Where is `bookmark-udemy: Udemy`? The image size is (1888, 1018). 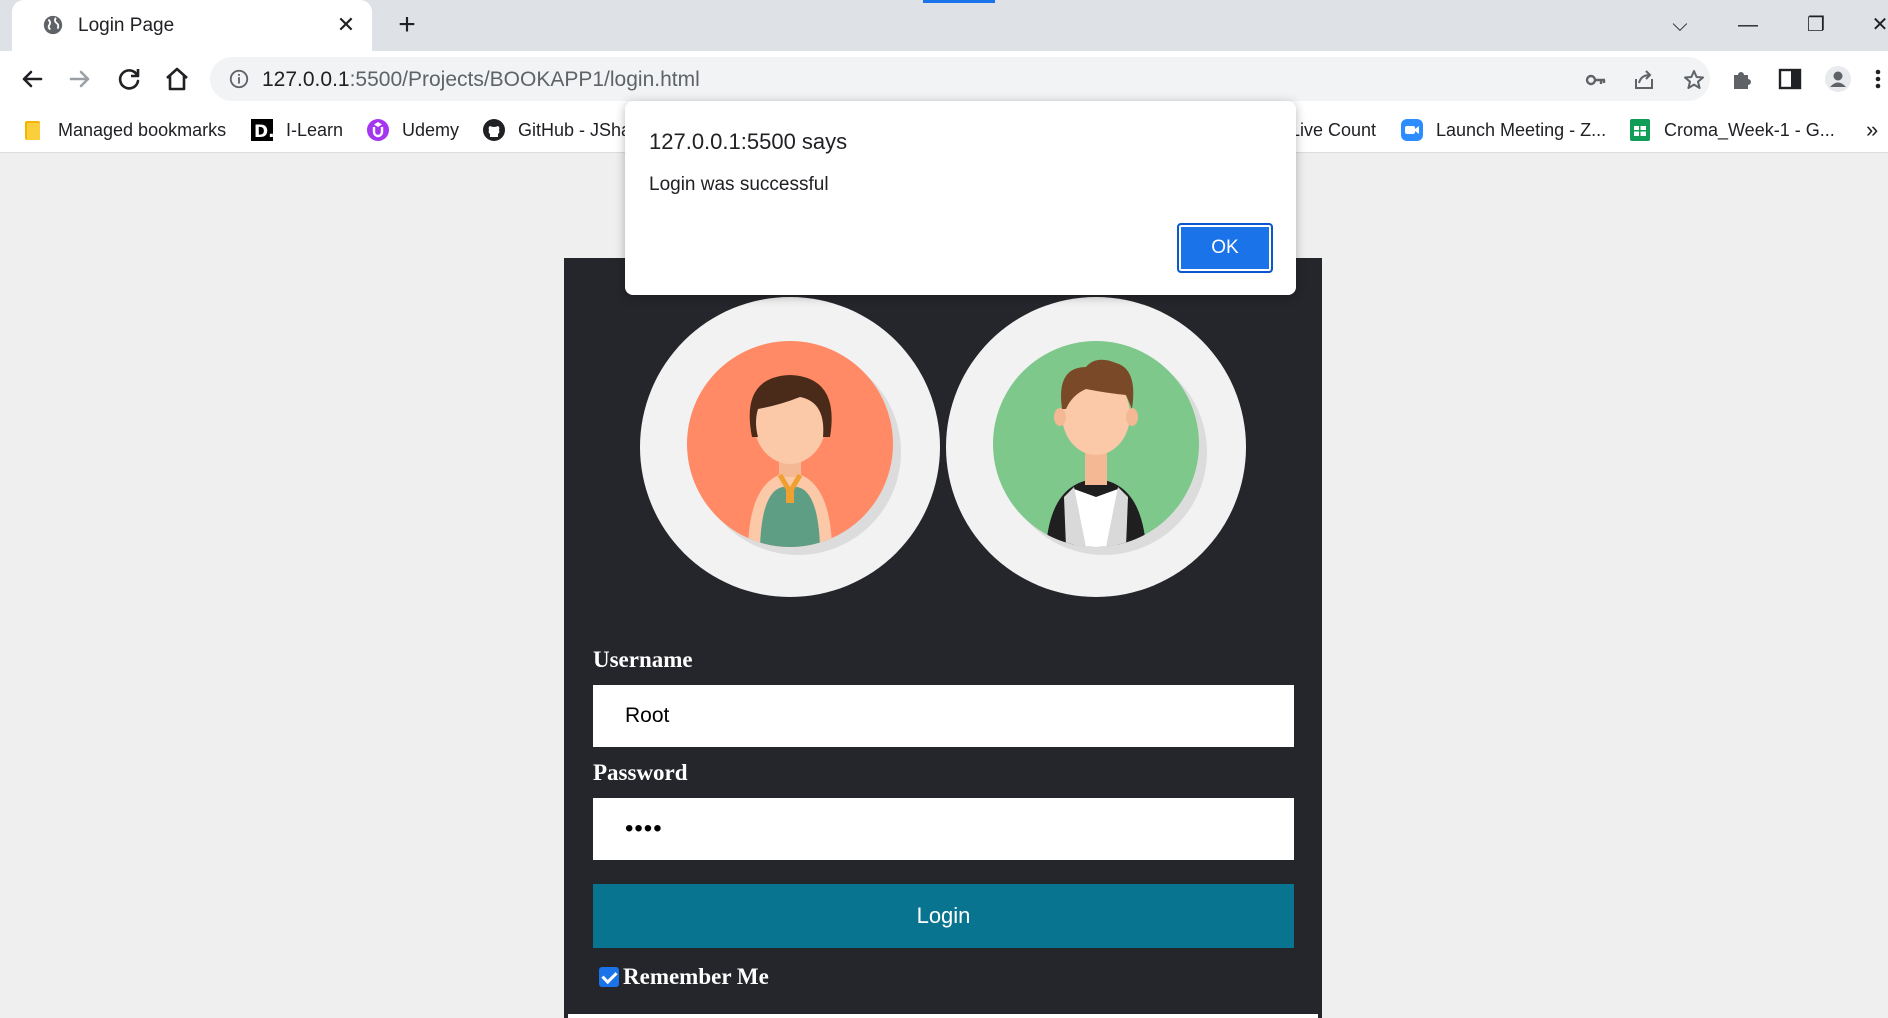
bookmark-udemy: Udemy is located at coordinates (412, 130).